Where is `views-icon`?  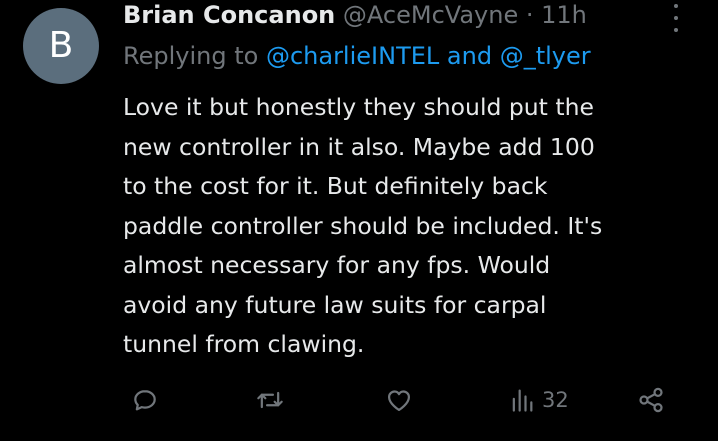 views-icon is located at coordinates (522, 400).